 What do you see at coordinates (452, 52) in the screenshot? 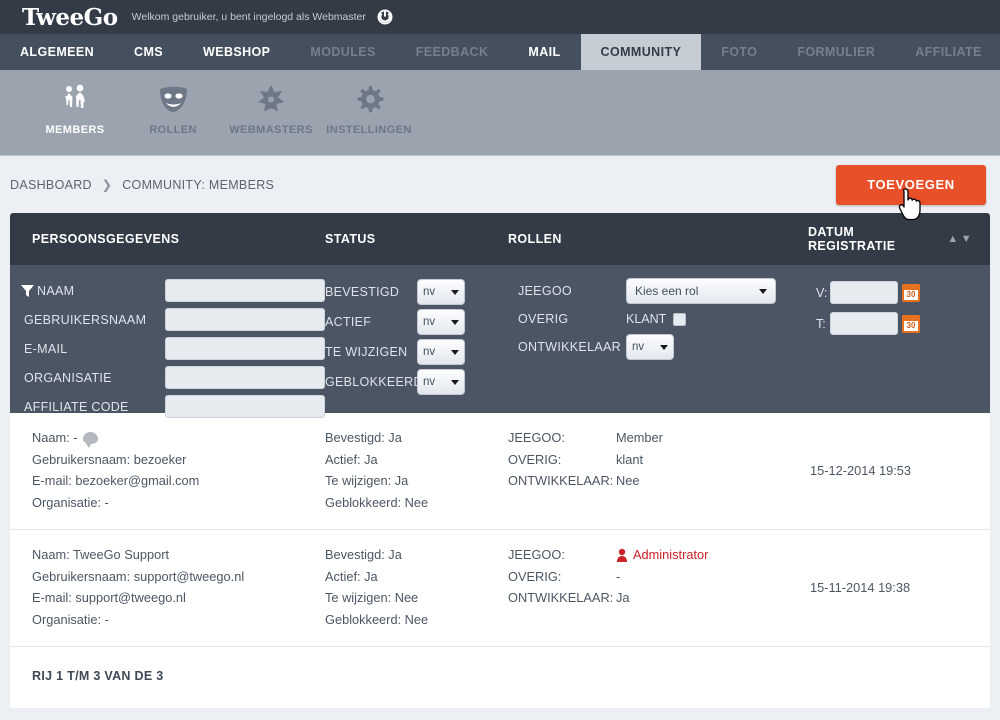
I see `tab-feedback: FEEDBACK` at bounding box center [452, 52].